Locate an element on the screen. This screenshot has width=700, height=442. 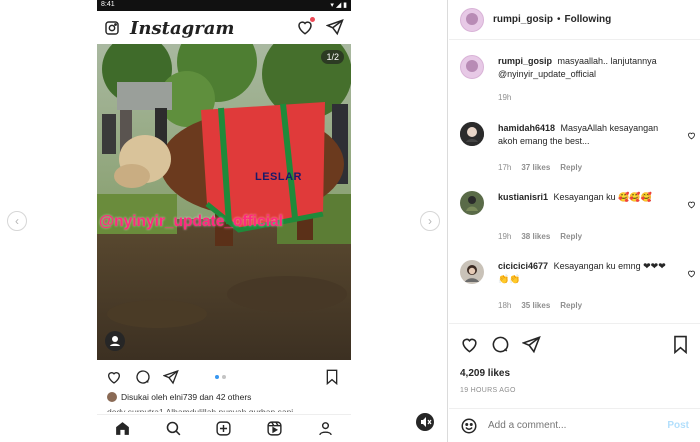
status-bar: 8:41 ▾ ◢ ▮ is located at coordinates (224, 5).